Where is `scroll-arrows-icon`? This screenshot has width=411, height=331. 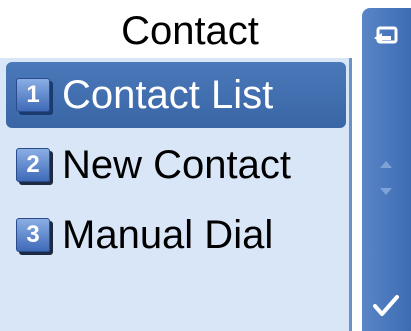 scroll-arrows-icon is located at coordinates (386, 178).